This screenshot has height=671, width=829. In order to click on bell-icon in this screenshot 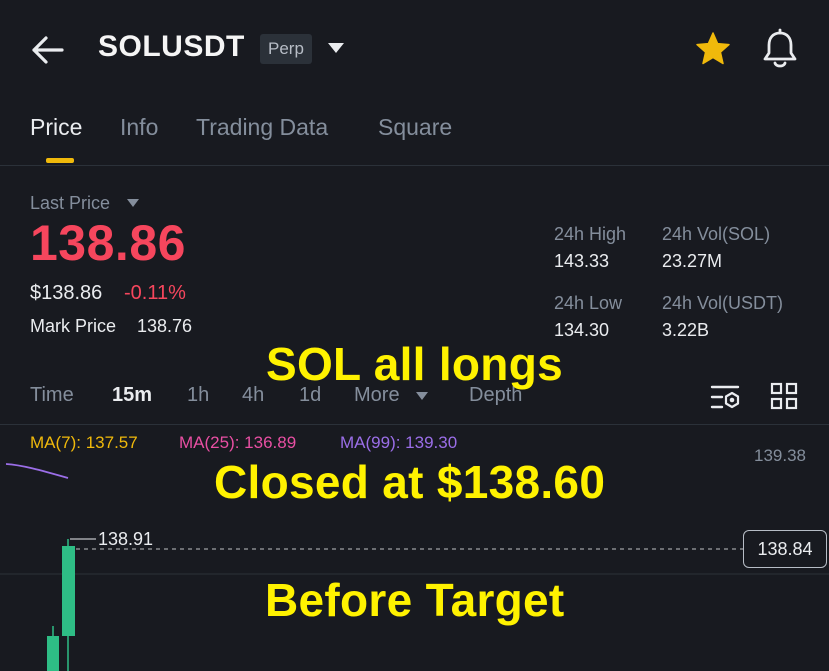, I will do `click(780, 49)`.